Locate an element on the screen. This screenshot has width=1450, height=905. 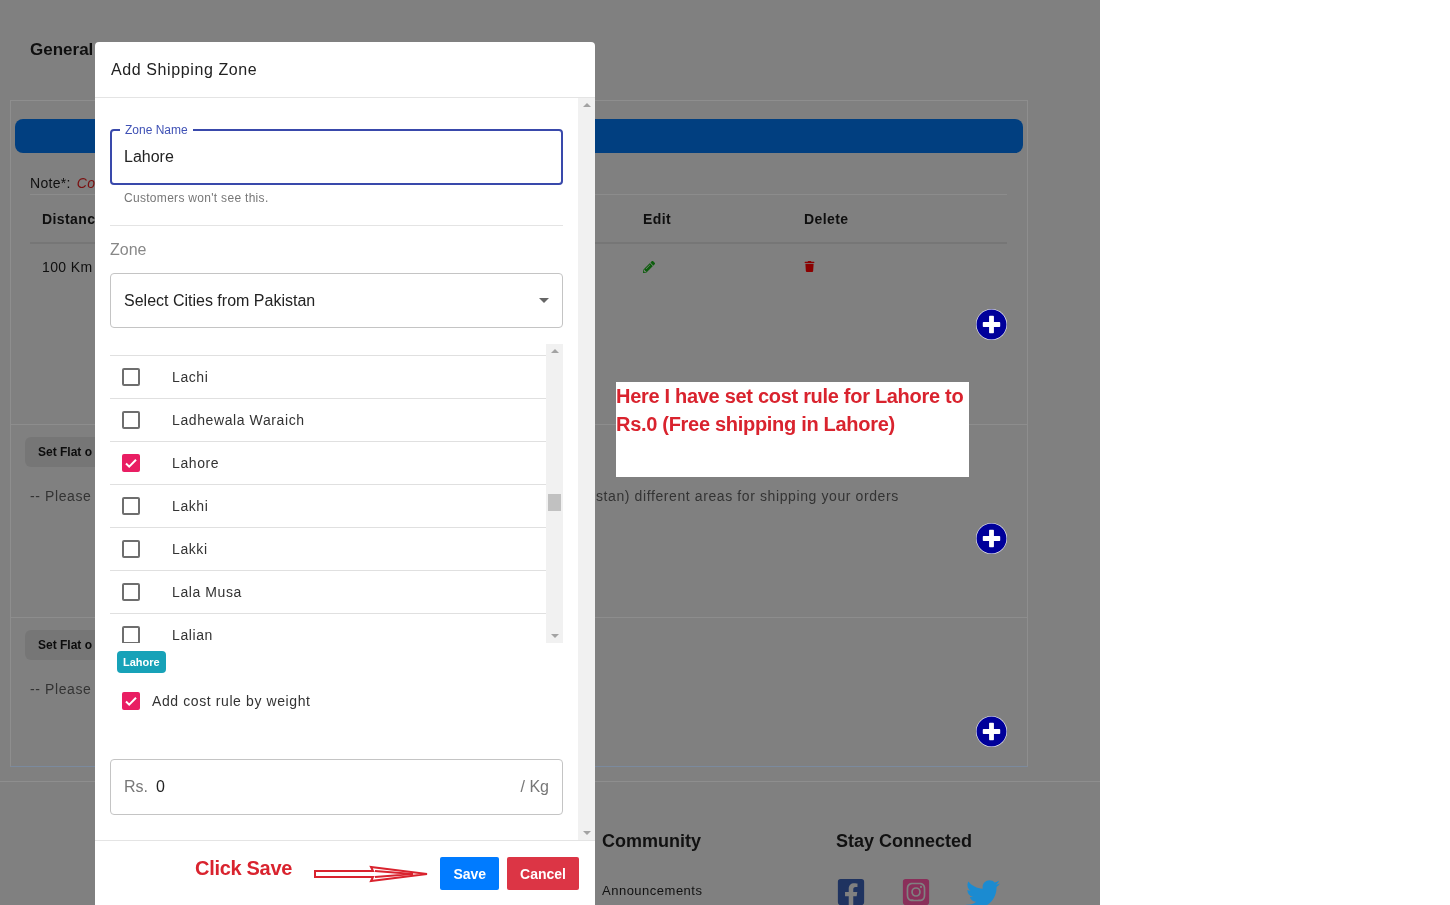
city-label: Lakki is located at coordinates (190, 549).